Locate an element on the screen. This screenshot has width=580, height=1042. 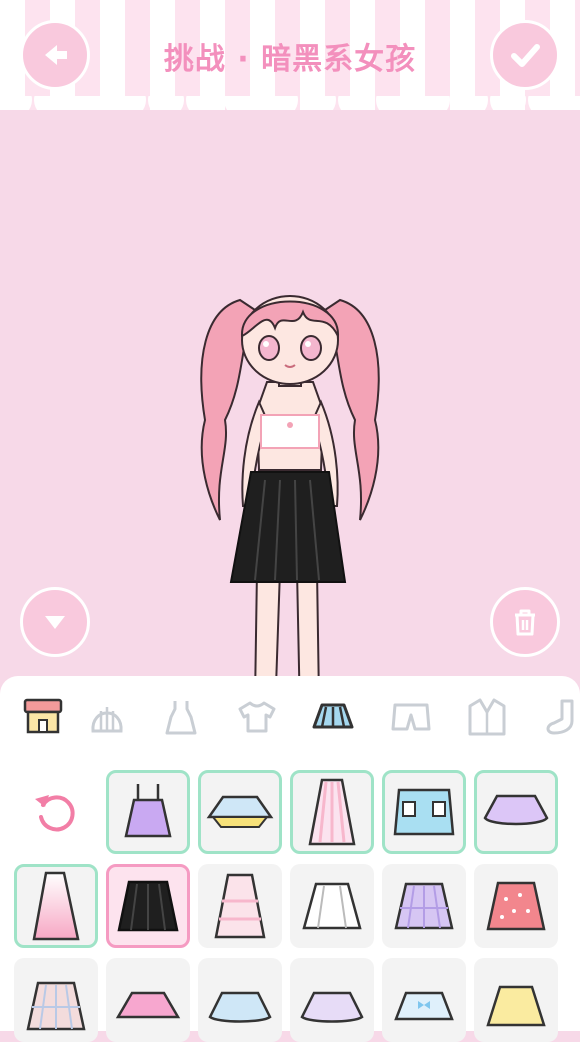
dotted-skirt-image is located at coordinates (516, 906).